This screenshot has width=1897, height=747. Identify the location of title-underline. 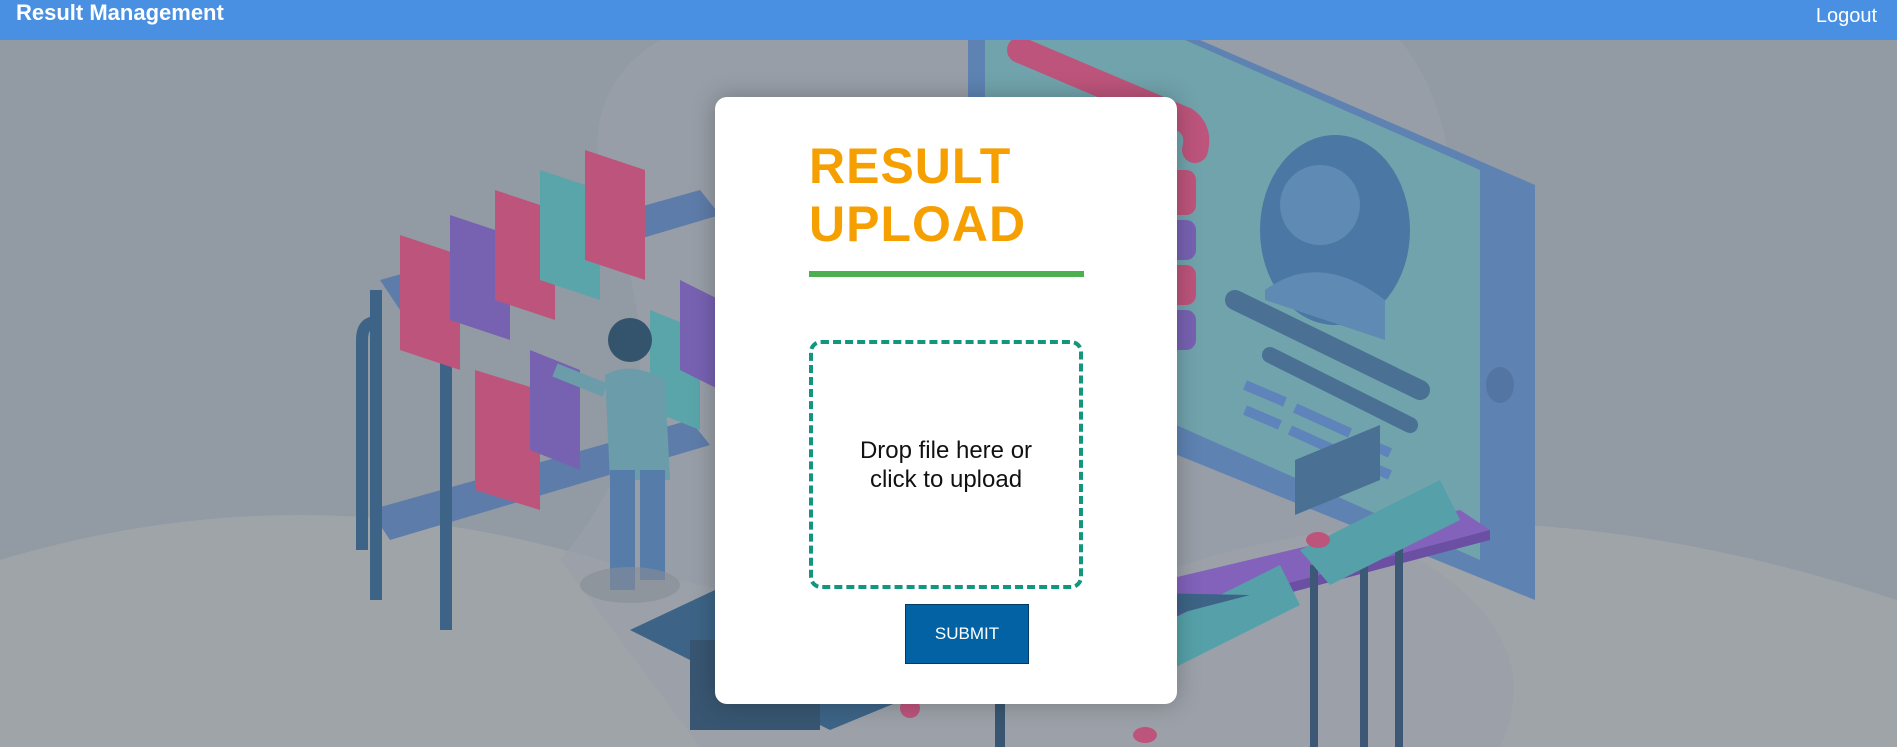
(946, 274).